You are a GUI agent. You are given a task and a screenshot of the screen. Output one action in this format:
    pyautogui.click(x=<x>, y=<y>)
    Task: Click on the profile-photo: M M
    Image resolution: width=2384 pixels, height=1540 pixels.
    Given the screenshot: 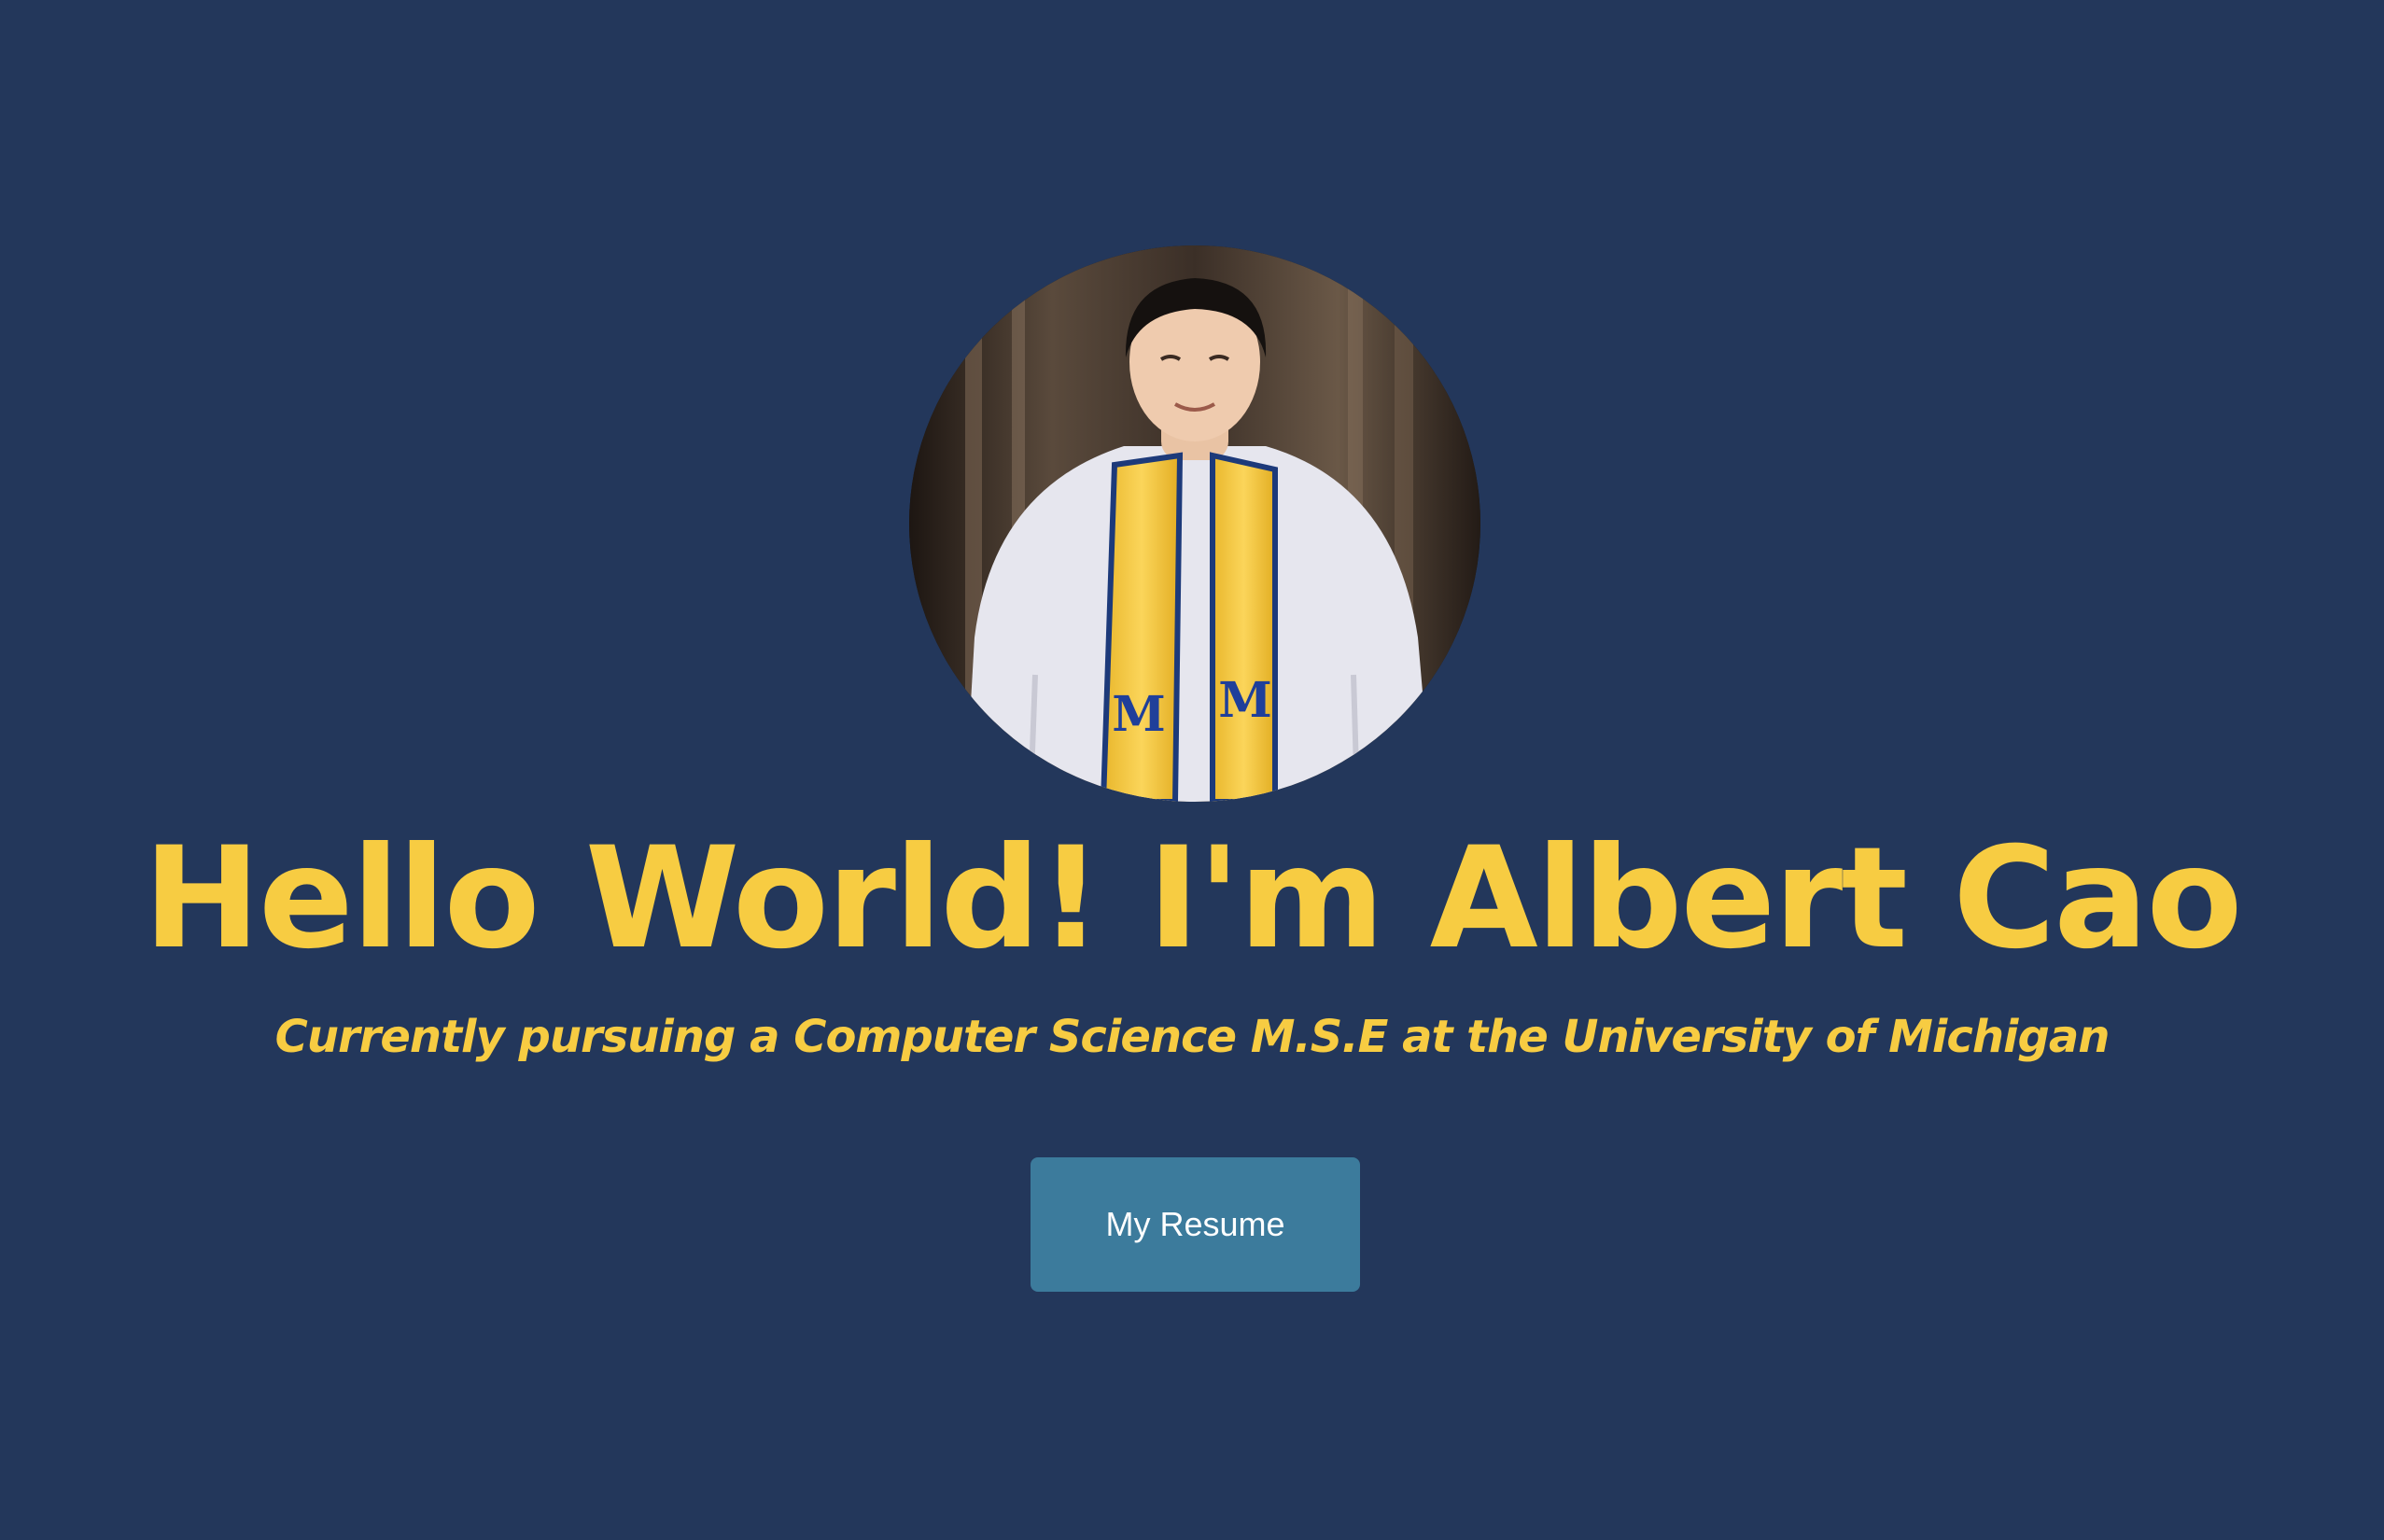 What is the action you would take?
    pyautogui.click(x=1194, y=523)
    